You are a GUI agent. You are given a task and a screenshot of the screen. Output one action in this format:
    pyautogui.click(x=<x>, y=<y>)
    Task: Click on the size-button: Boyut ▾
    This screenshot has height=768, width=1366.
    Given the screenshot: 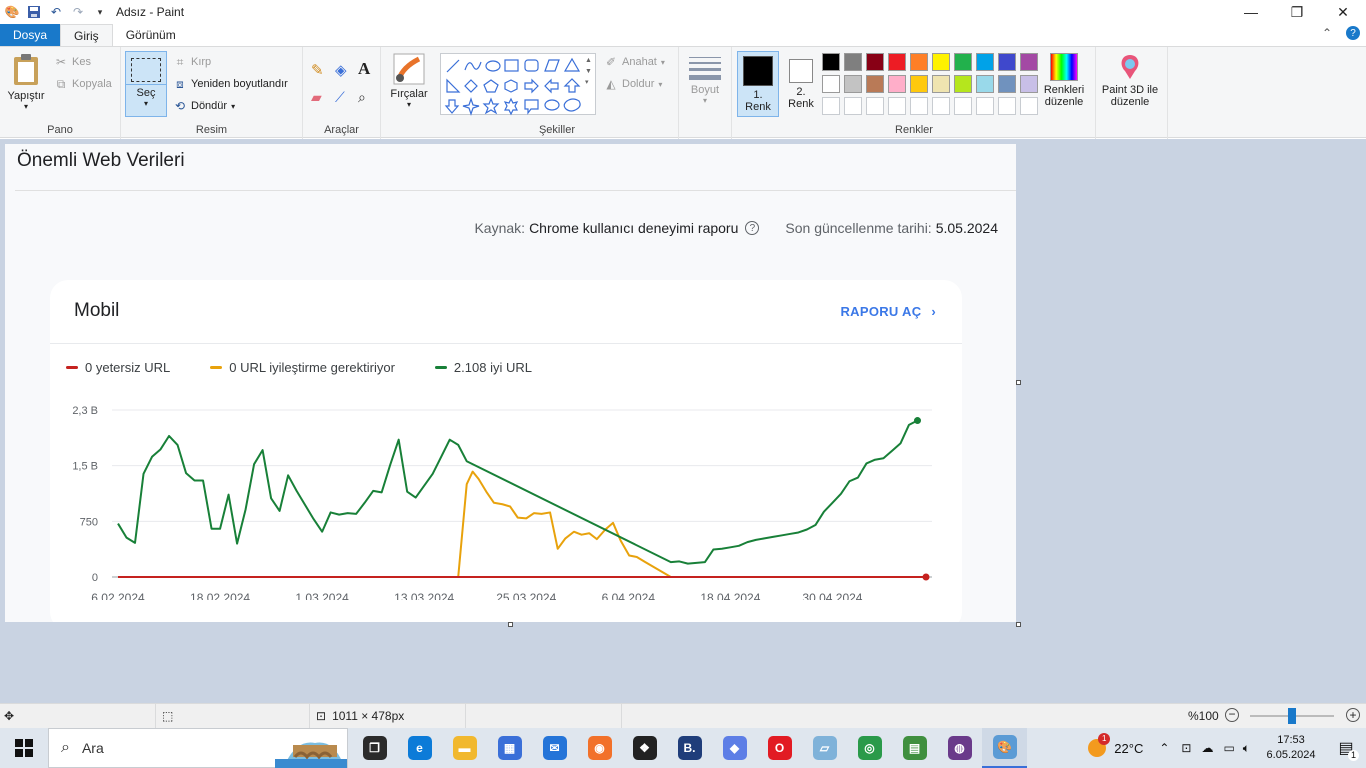 What is the action you would take?
    pyautogui.click(x=705, y=80)
    